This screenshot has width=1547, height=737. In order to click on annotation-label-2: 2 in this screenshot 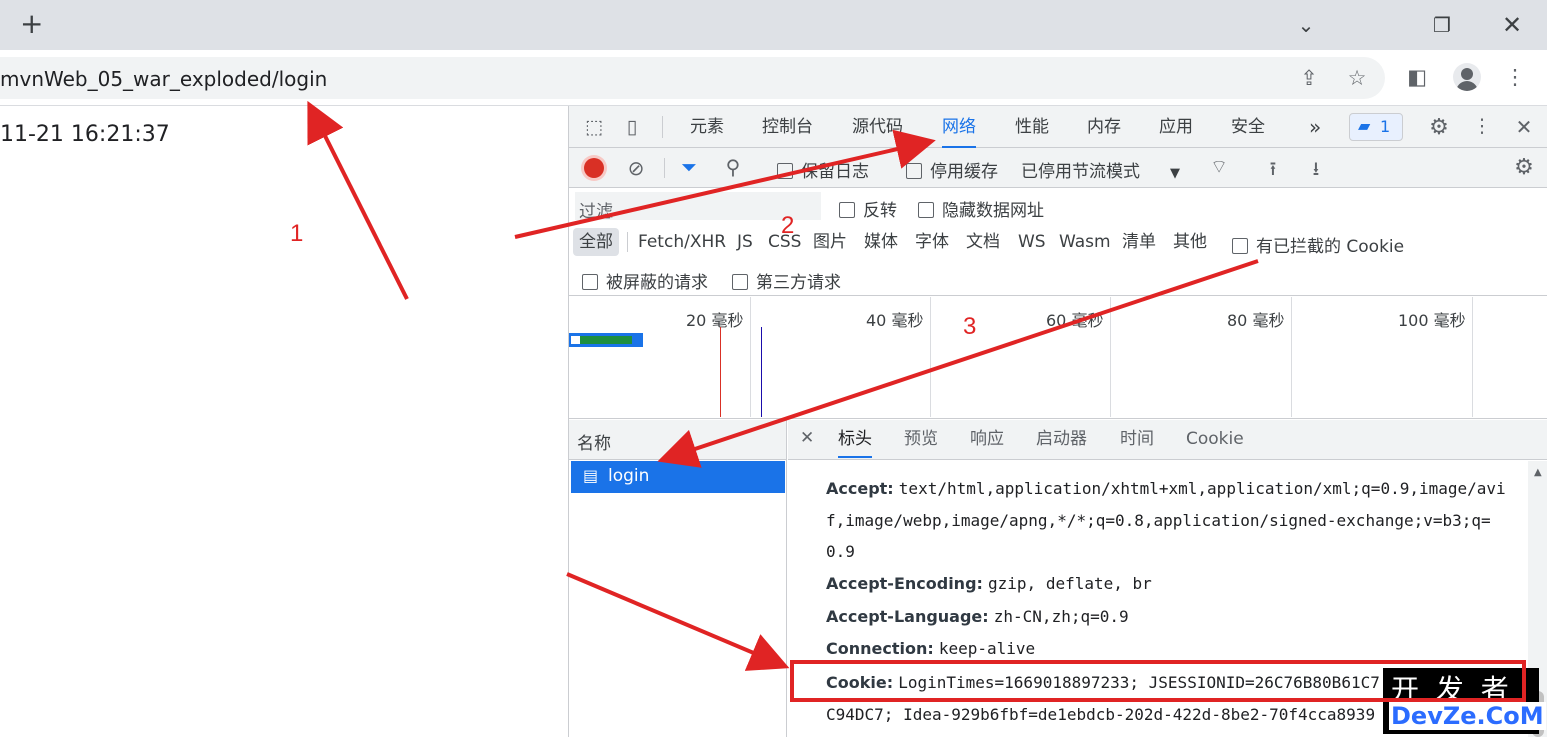, I will do `click(788, 225)`.